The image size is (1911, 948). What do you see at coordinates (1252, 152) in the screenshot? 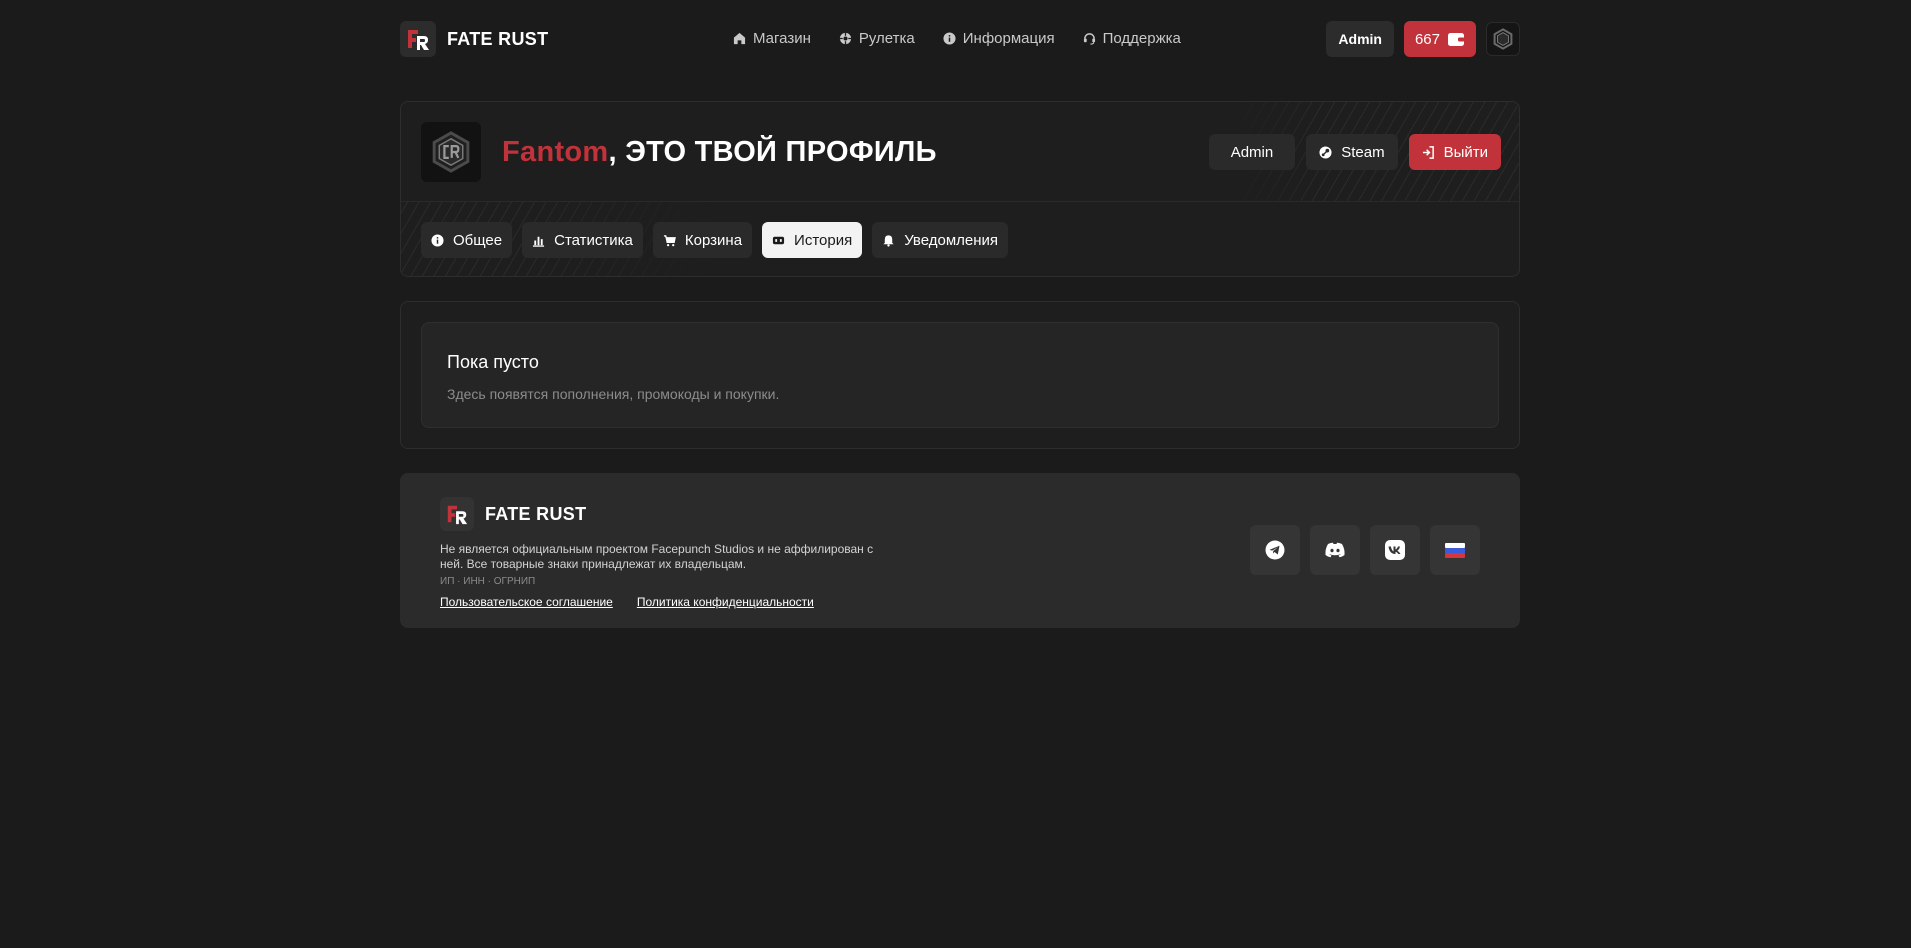
I see `role-badge: Admin` at bounding box center [1252, 152].